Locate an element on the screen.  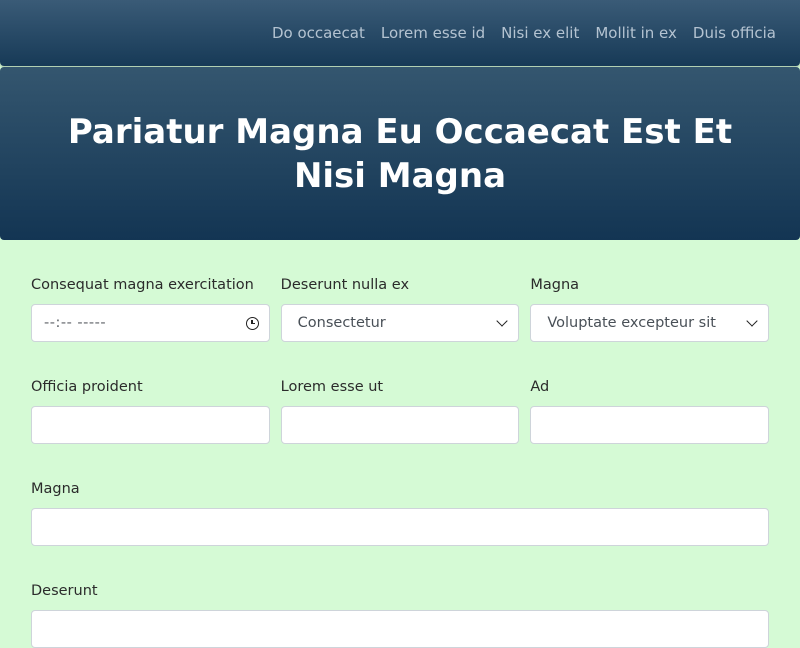
ad-group: Ad is located at coordinates (650, 393).